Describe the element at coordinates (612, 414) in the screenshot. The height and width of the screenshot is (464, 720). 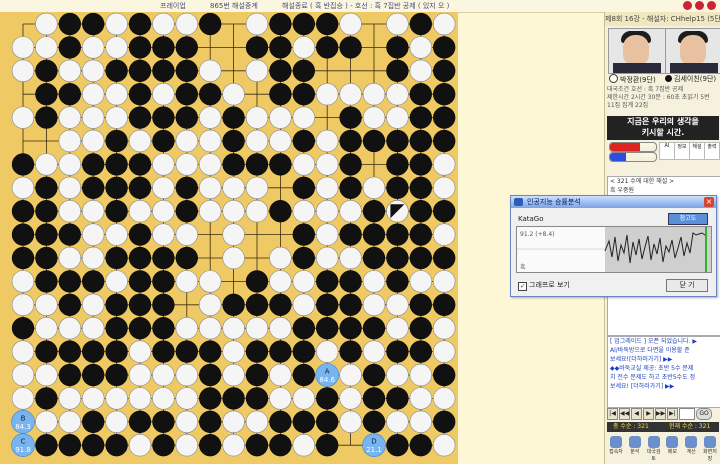
I see `first-move-button: |◀` at that location.